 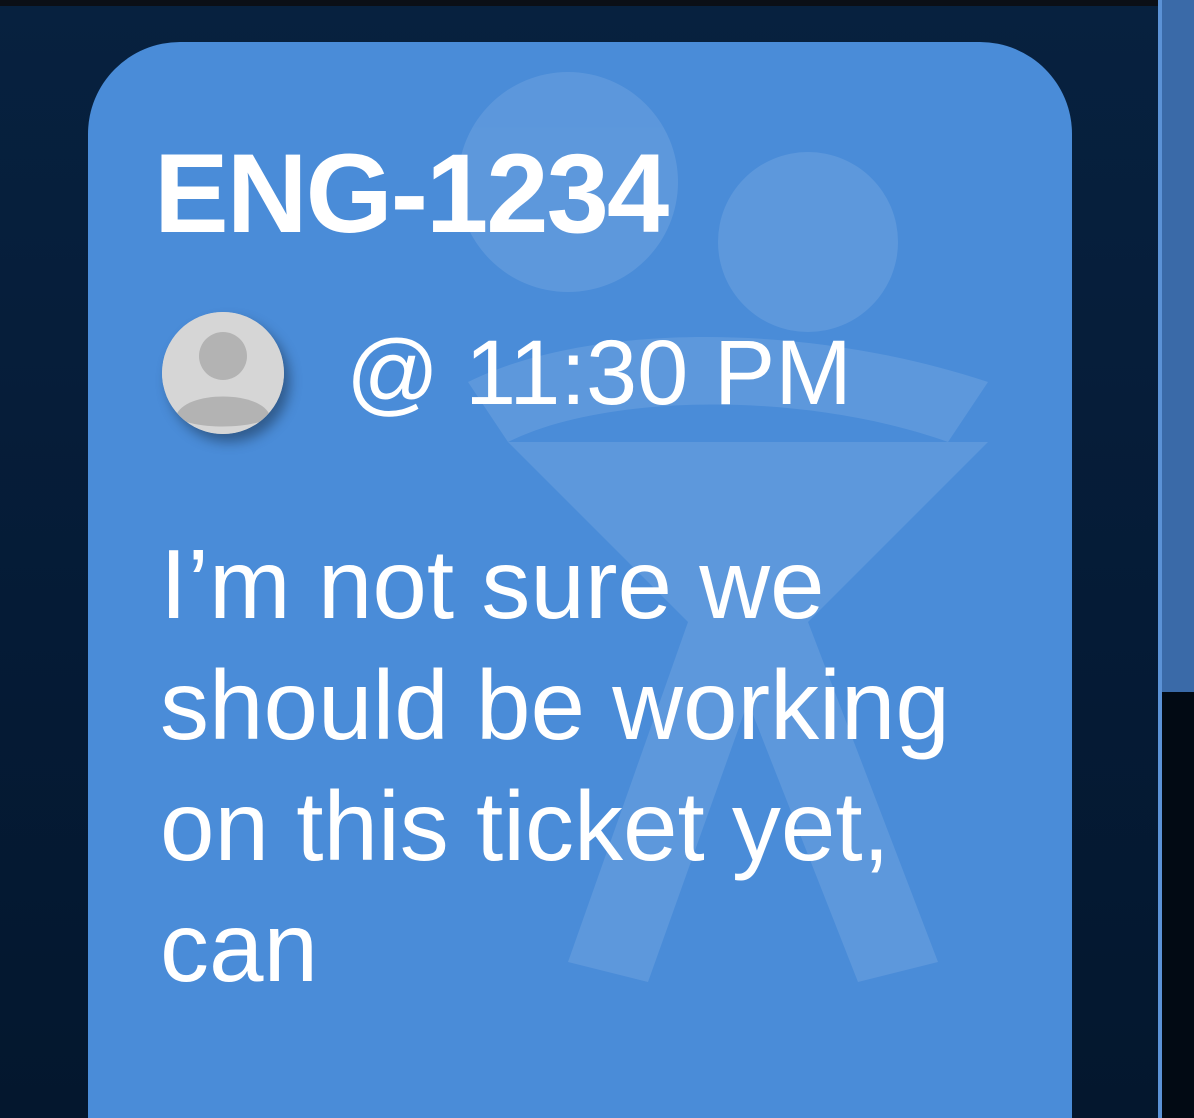 I want to click on user-avatar, so click(x=223, y=373).